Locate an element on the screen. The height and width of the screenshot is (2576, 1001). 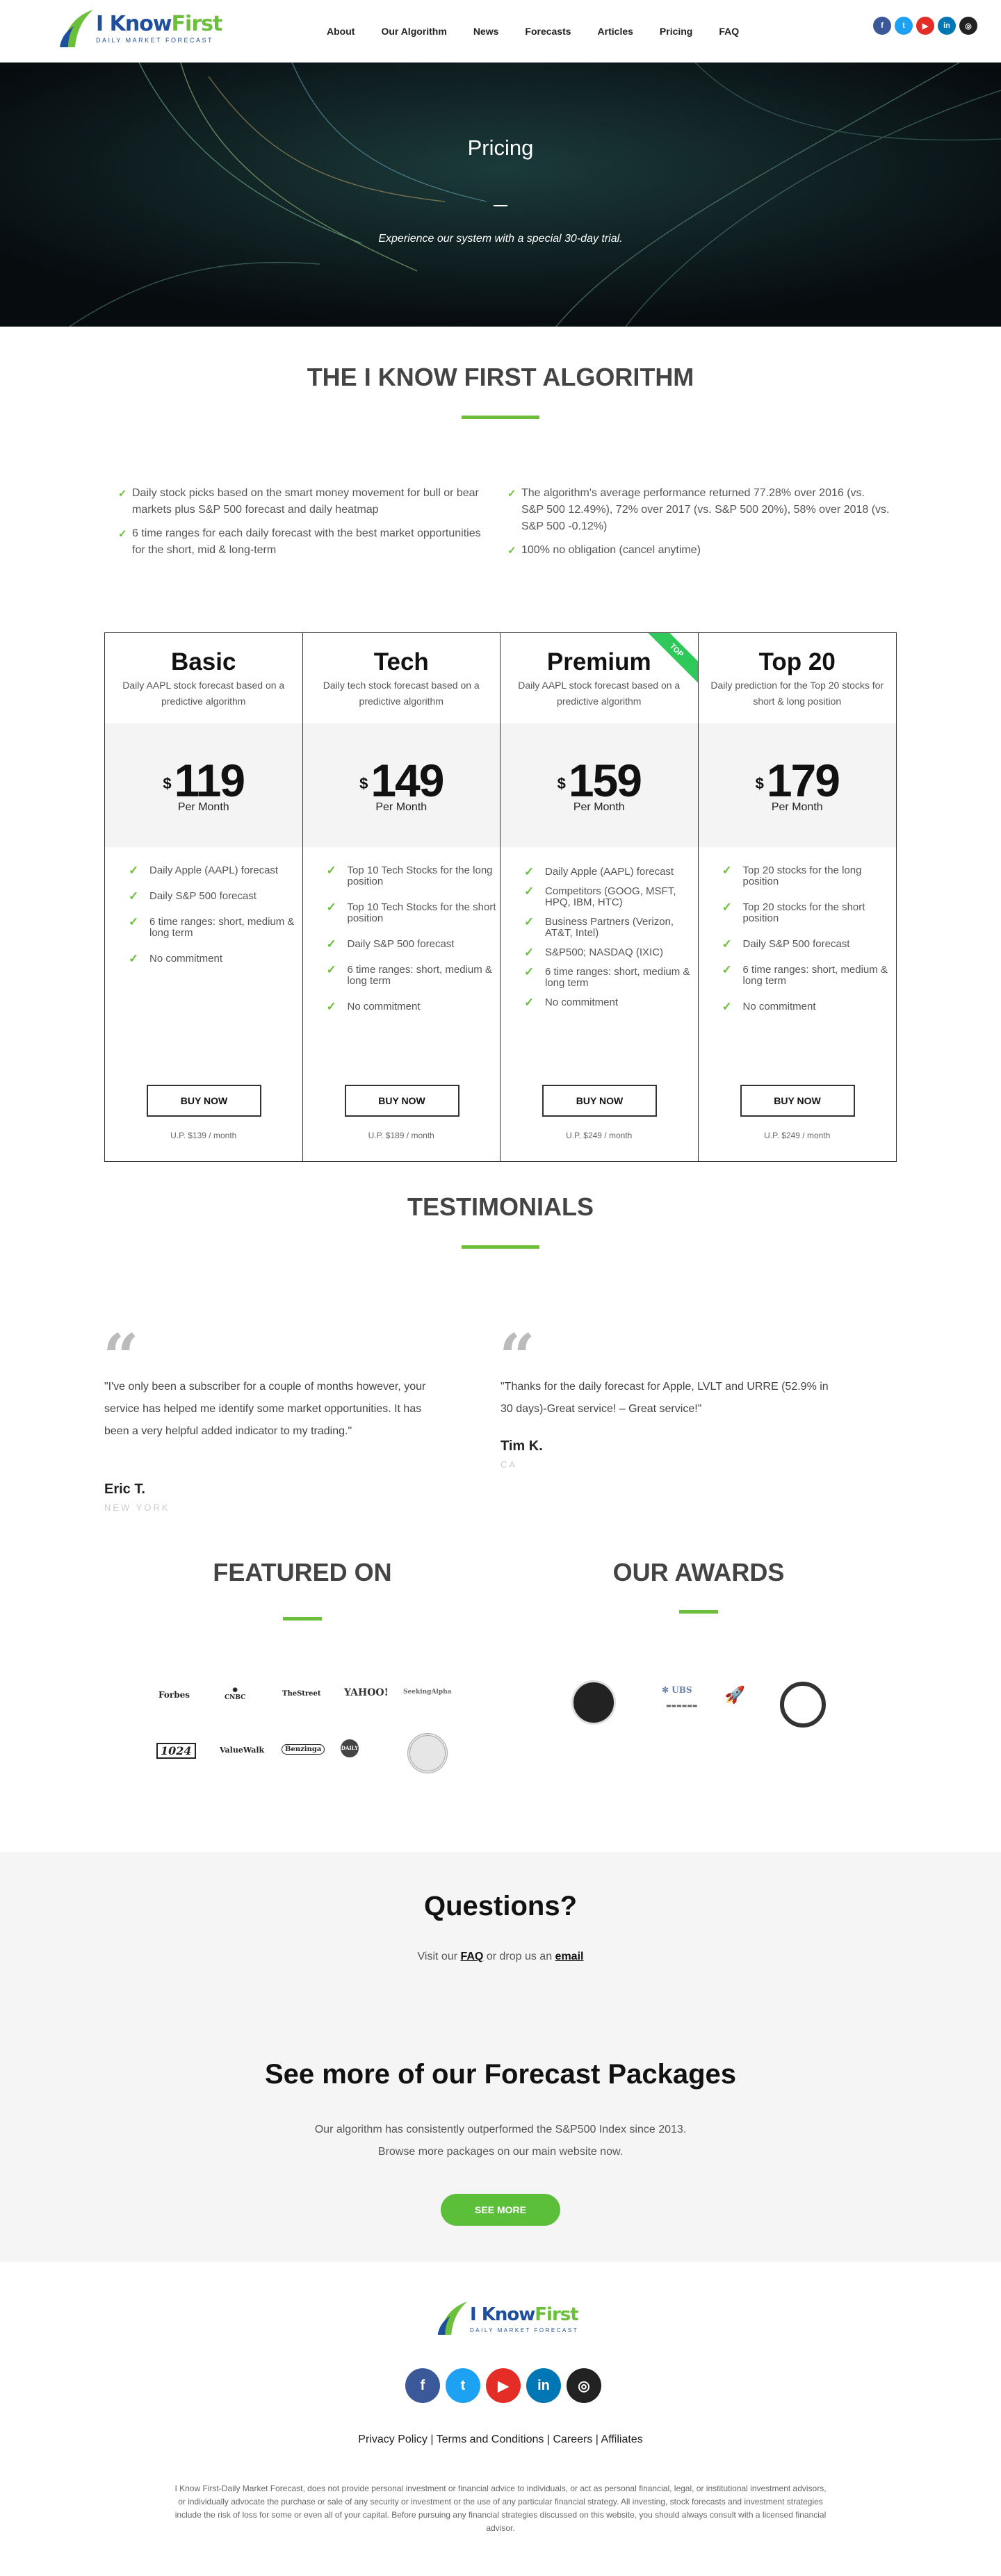
nav-our-algorithm: Our Algorithm is located at coordinates (413, 31).